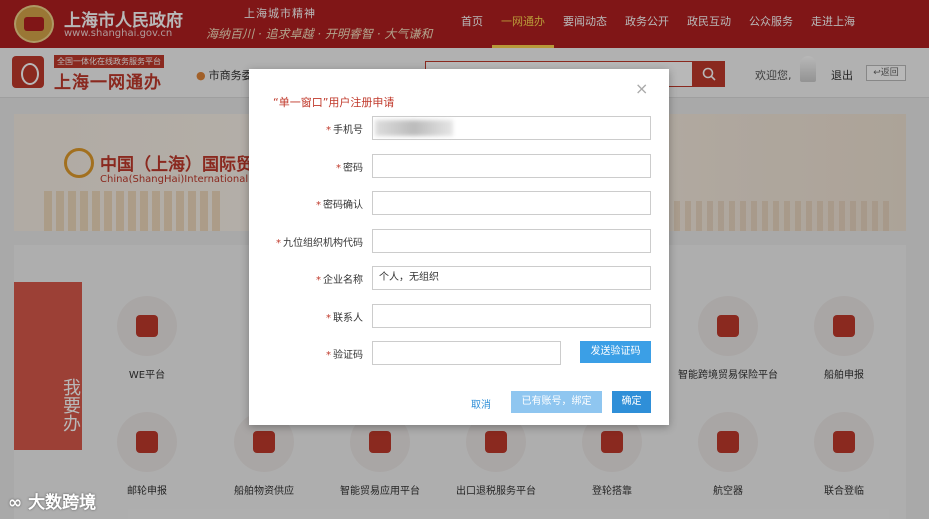 The width and height of the screenshot is (929, 519). Describe the element at coordinates (414, 128) in the screenshot. I see `phone-redaction` at that location.